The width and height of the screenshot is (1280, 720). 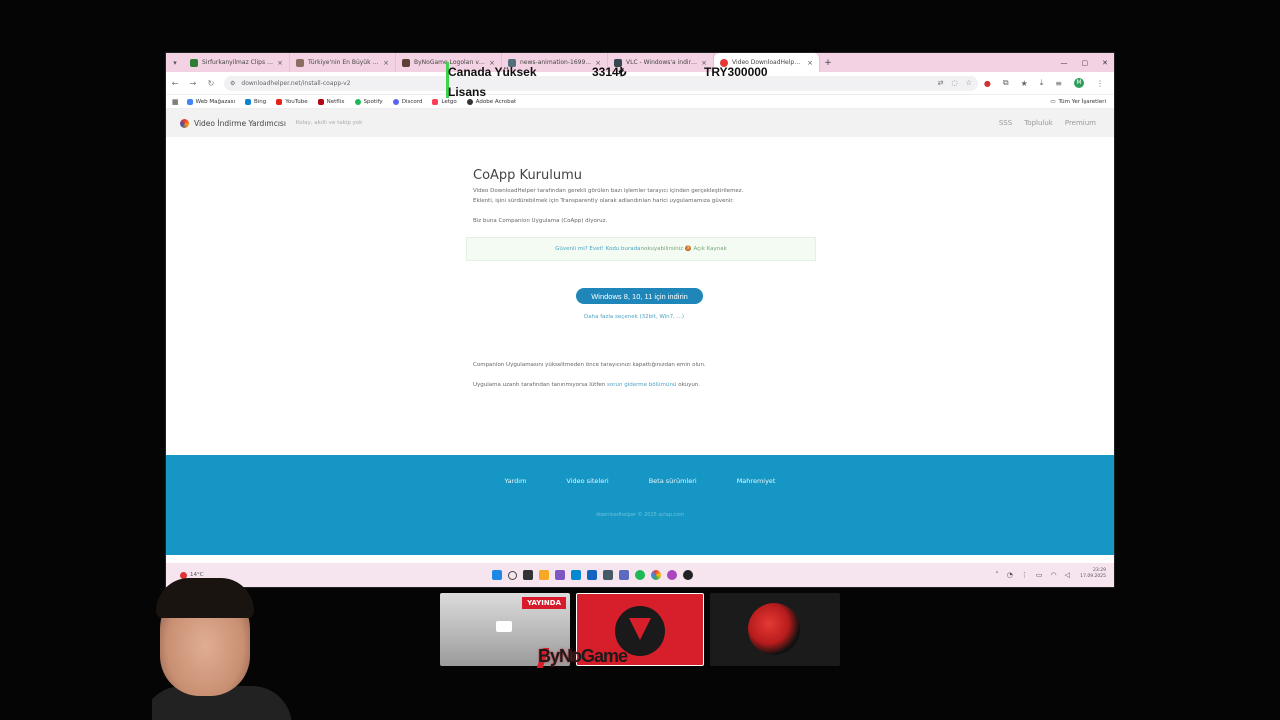 What do you see at coordinates (599, 249) in the screenshot?
I see `source-code-link: Güvenli mi? Evet! Kodu buradan` at bounding box center [599, 249].